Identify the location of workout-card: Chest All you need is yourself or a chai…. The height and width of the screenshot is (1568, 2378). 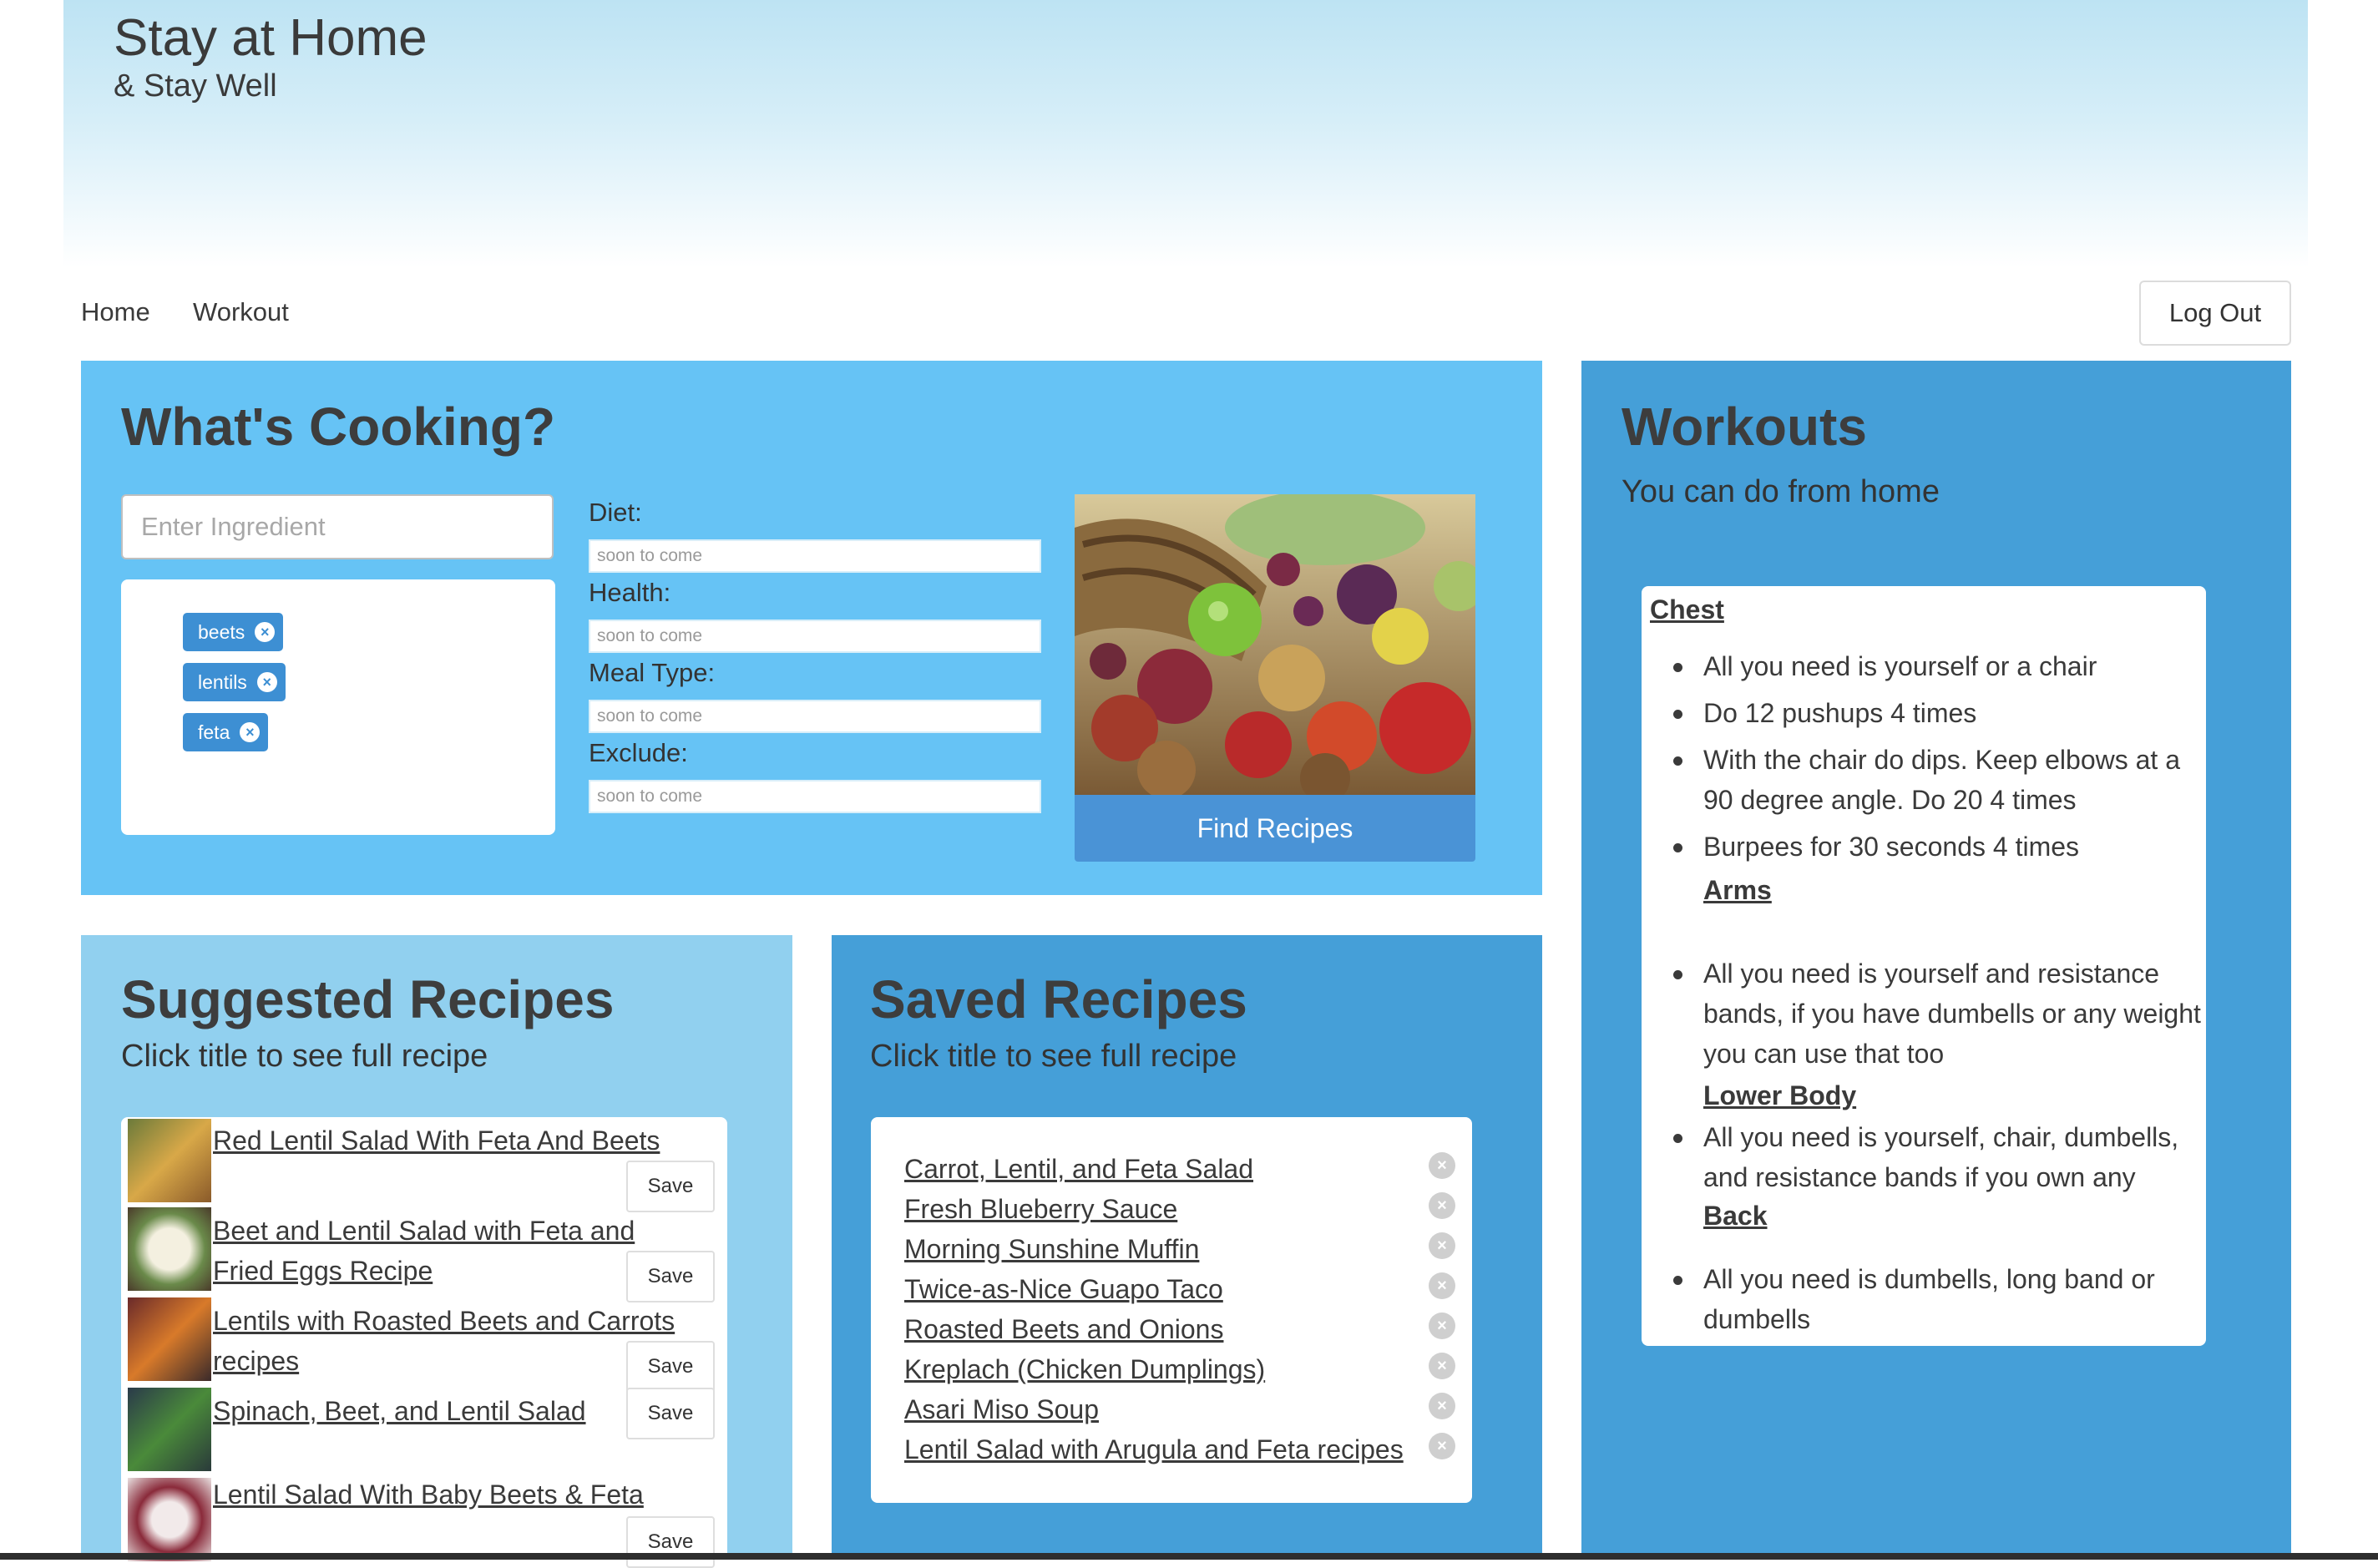
(1924, 773).